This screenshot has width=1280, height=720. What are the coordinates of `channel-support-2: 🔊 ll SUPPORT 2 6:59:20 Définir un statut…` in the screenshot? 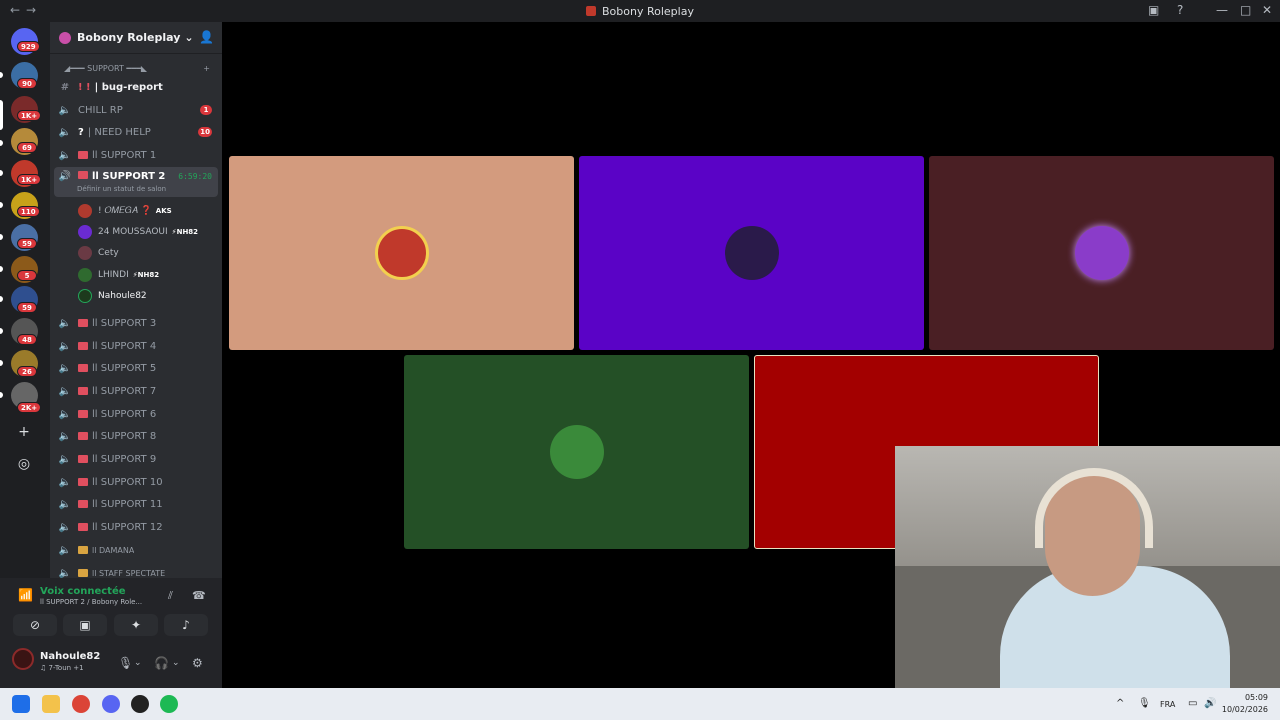 It's located at (136, 182).